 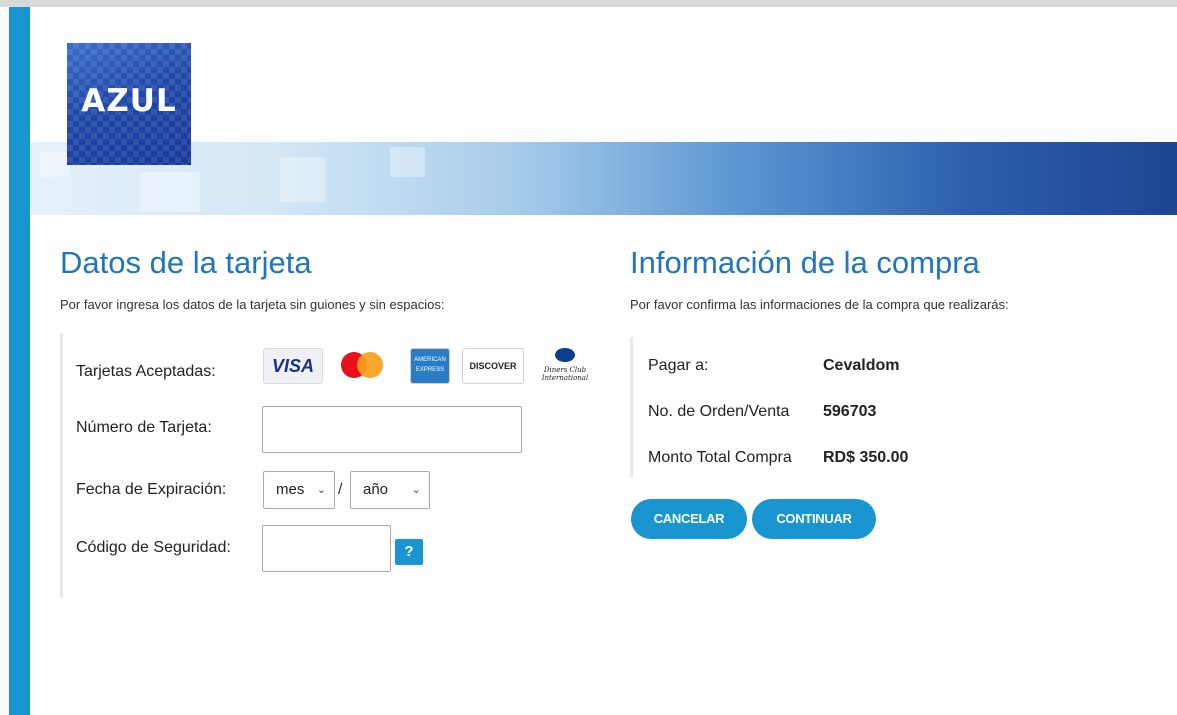 I want to click on cancel-button: CANCELAR, so click(x=689, y=519).